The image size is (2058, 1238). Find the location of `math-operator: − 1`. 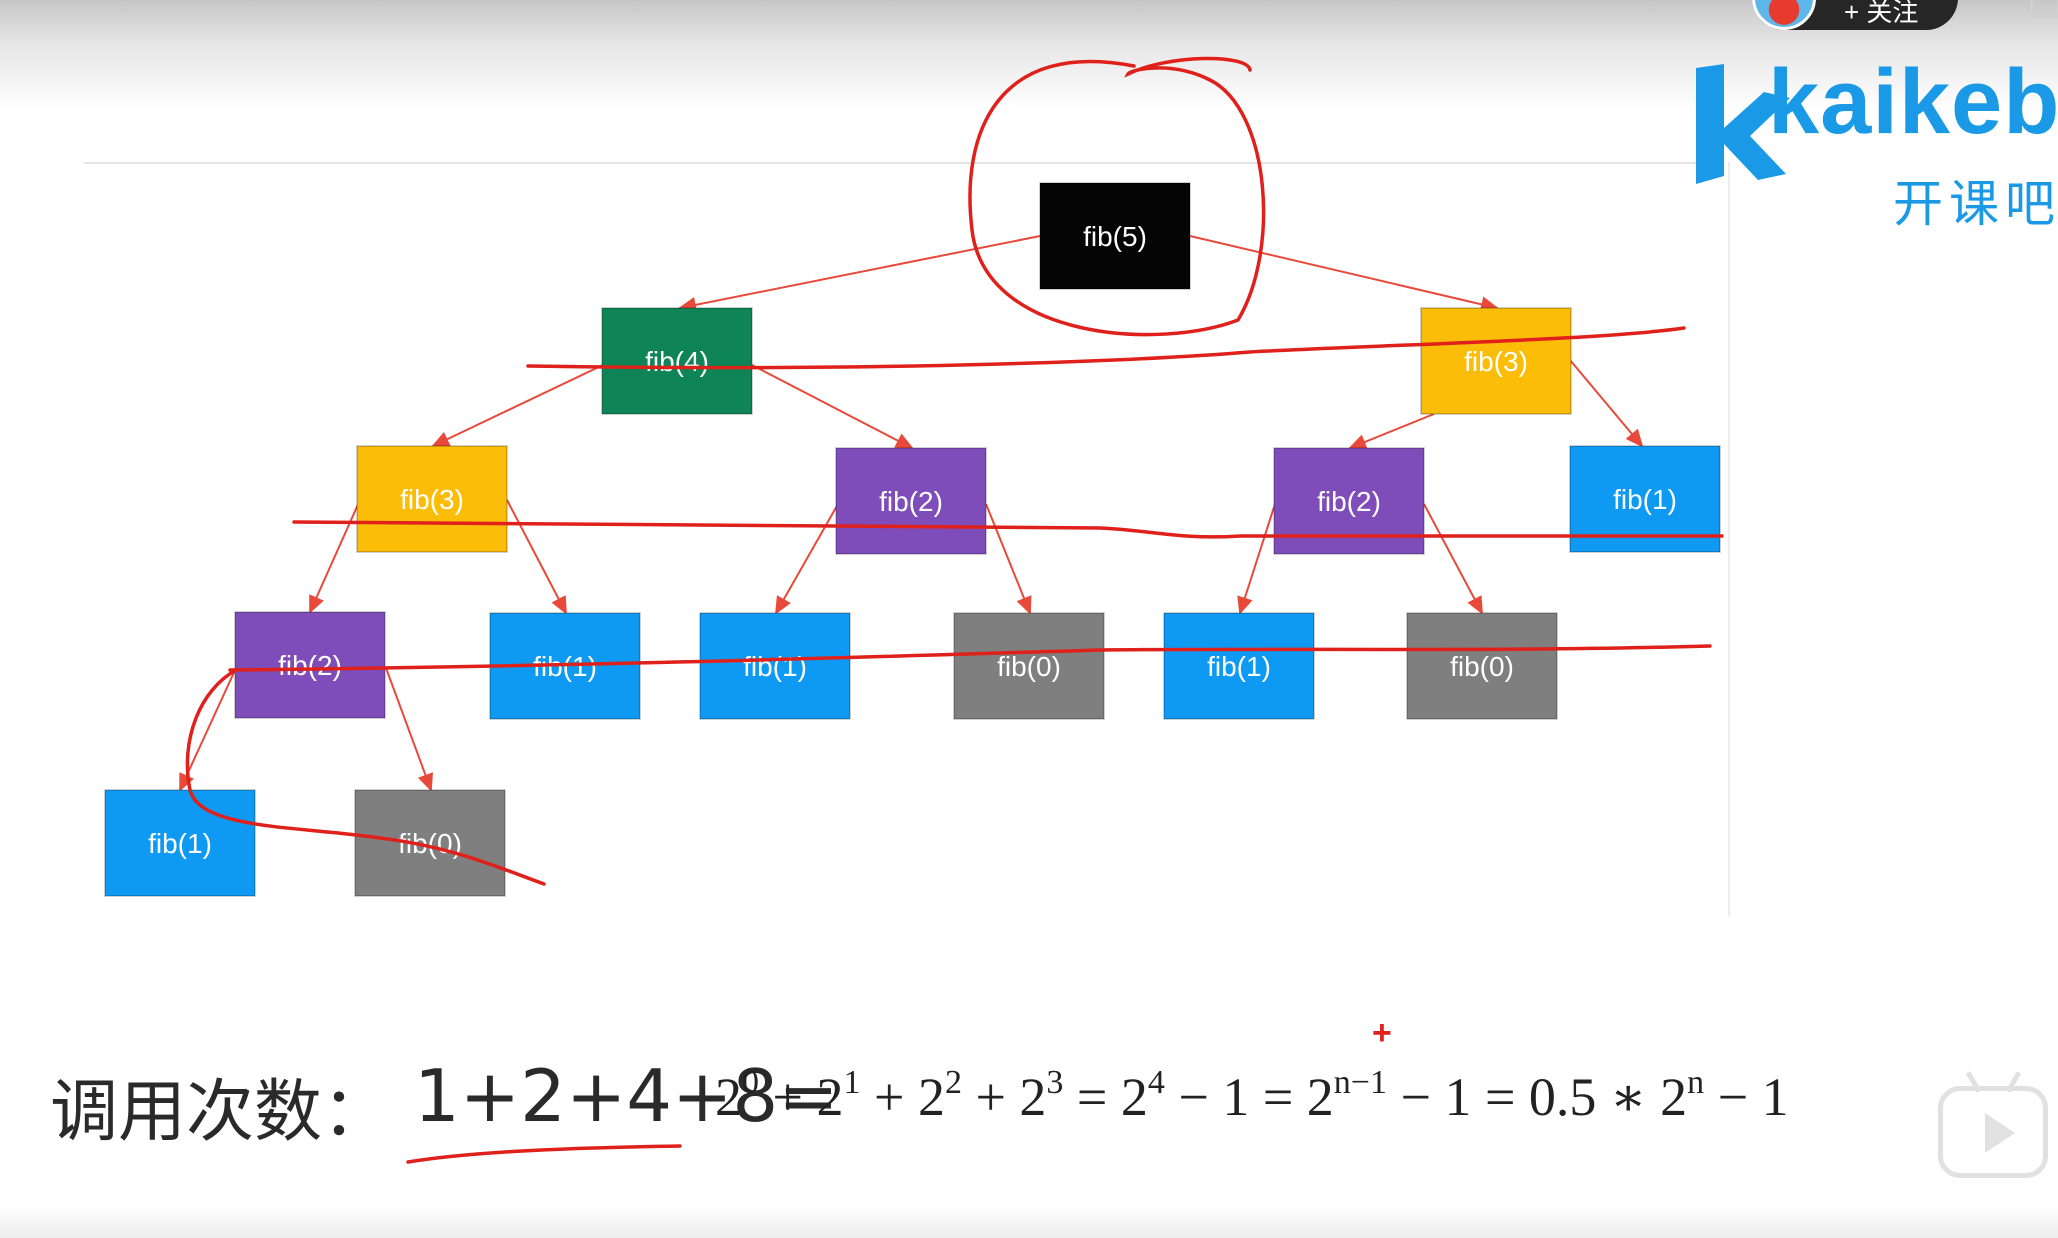

math-operator: − 1 is located at coordinates (1746, 1097).